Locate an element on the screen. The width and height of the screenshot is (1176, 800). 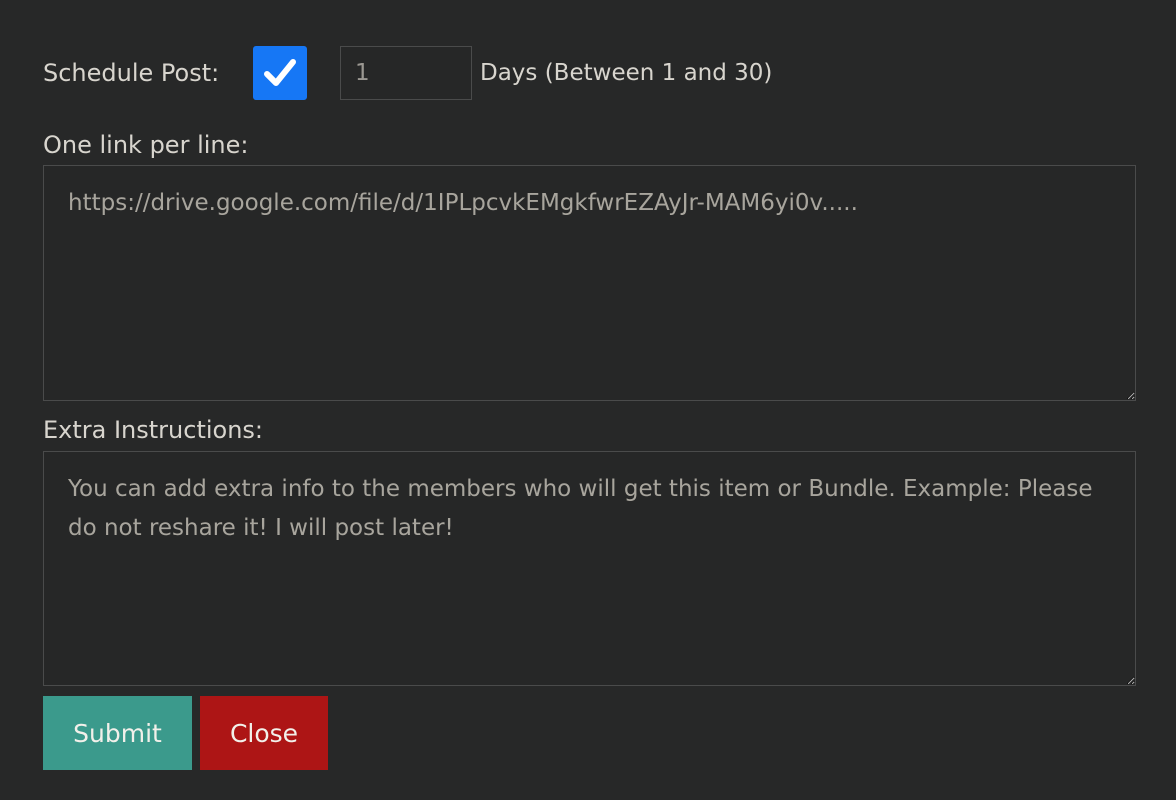
submit-button: Submit is located at coordinates (117, 733).